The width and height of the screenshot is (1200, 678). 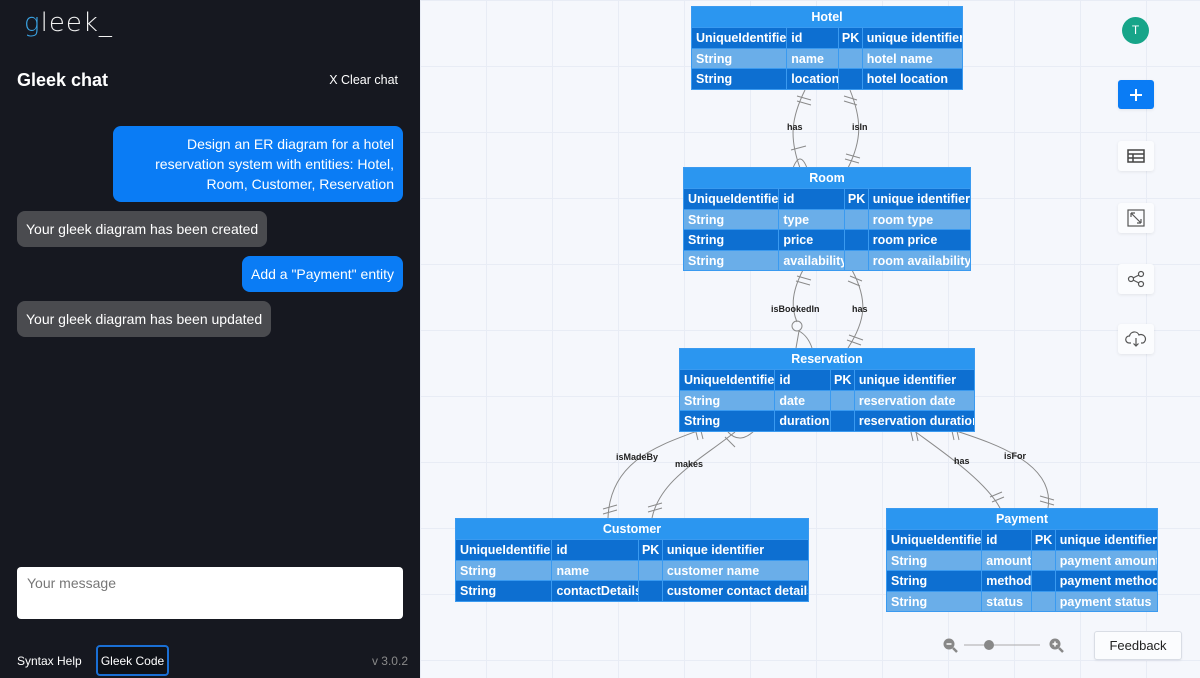 I want to click on entity-attribute-row: String availability room availability, so click(x=827, y=260).